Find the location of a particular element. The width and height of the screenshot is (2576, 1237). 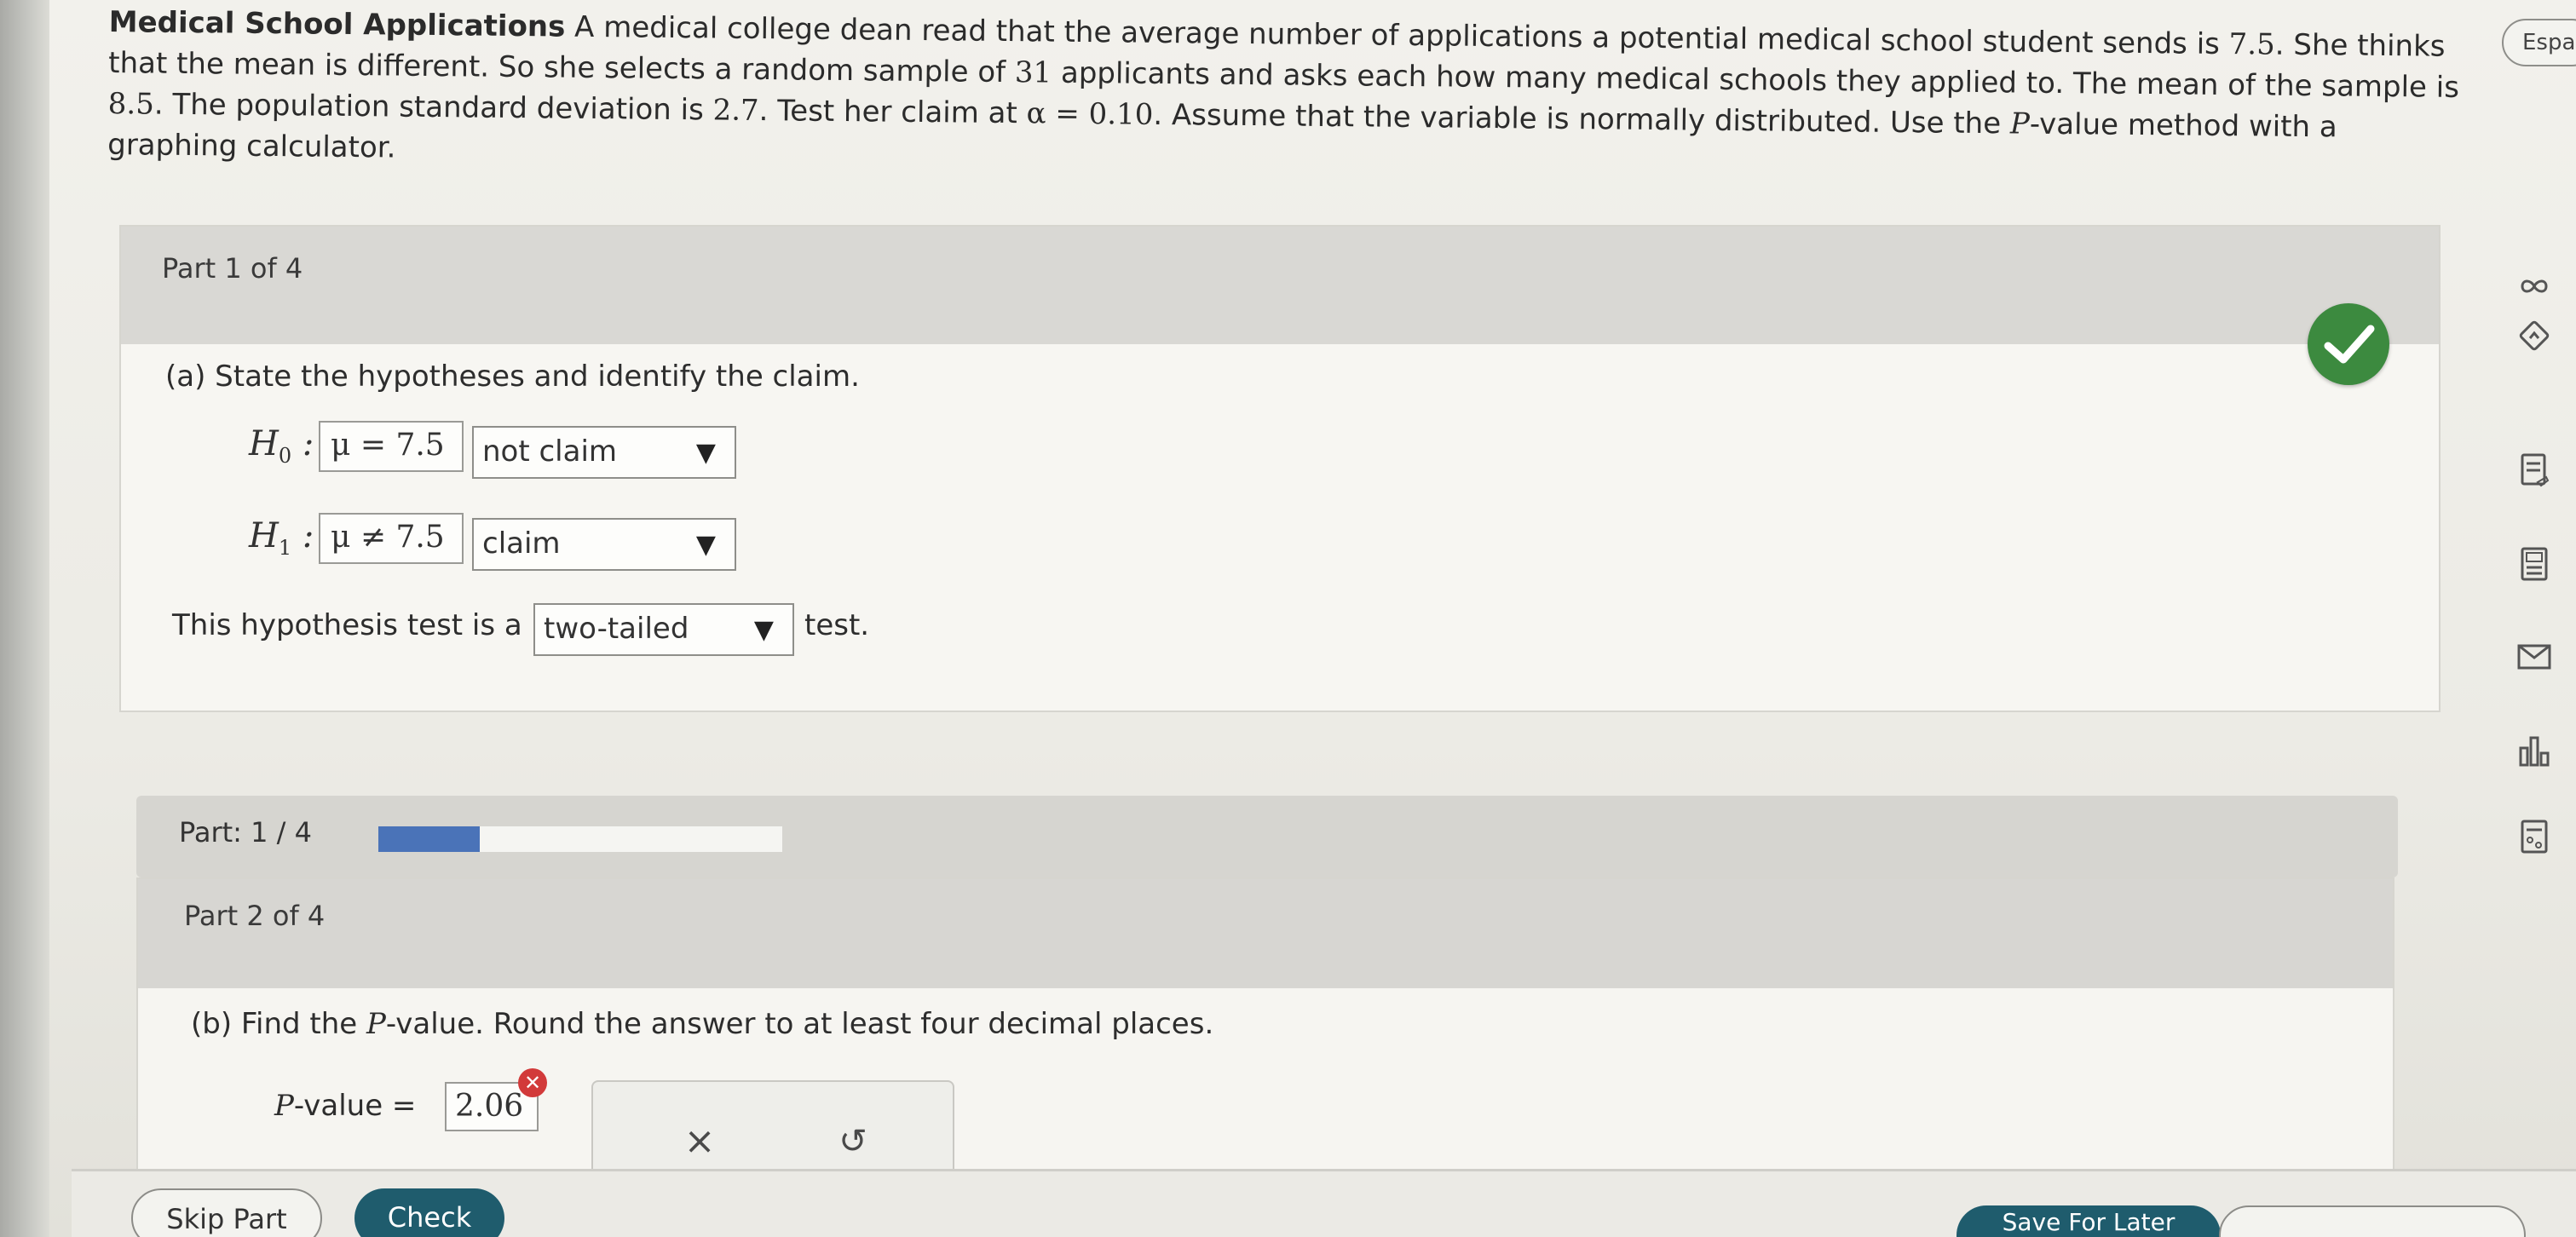

h0-answer-box: μ = 7.5 is located at coordinates (391, 446).